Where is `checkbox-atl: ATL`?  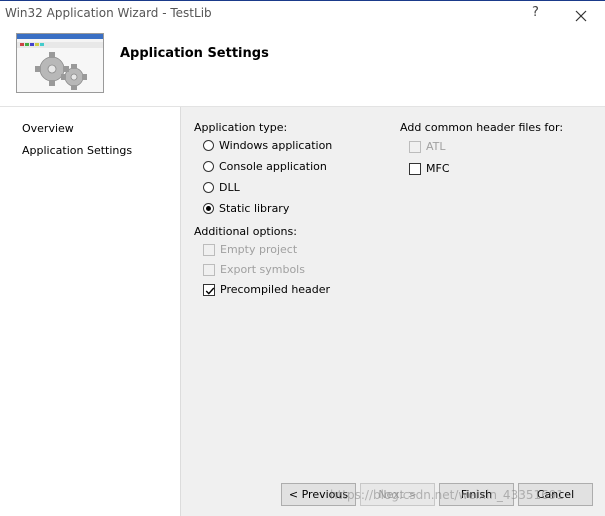 checkbox-atl: ATL is located at coordinates (427, 146).